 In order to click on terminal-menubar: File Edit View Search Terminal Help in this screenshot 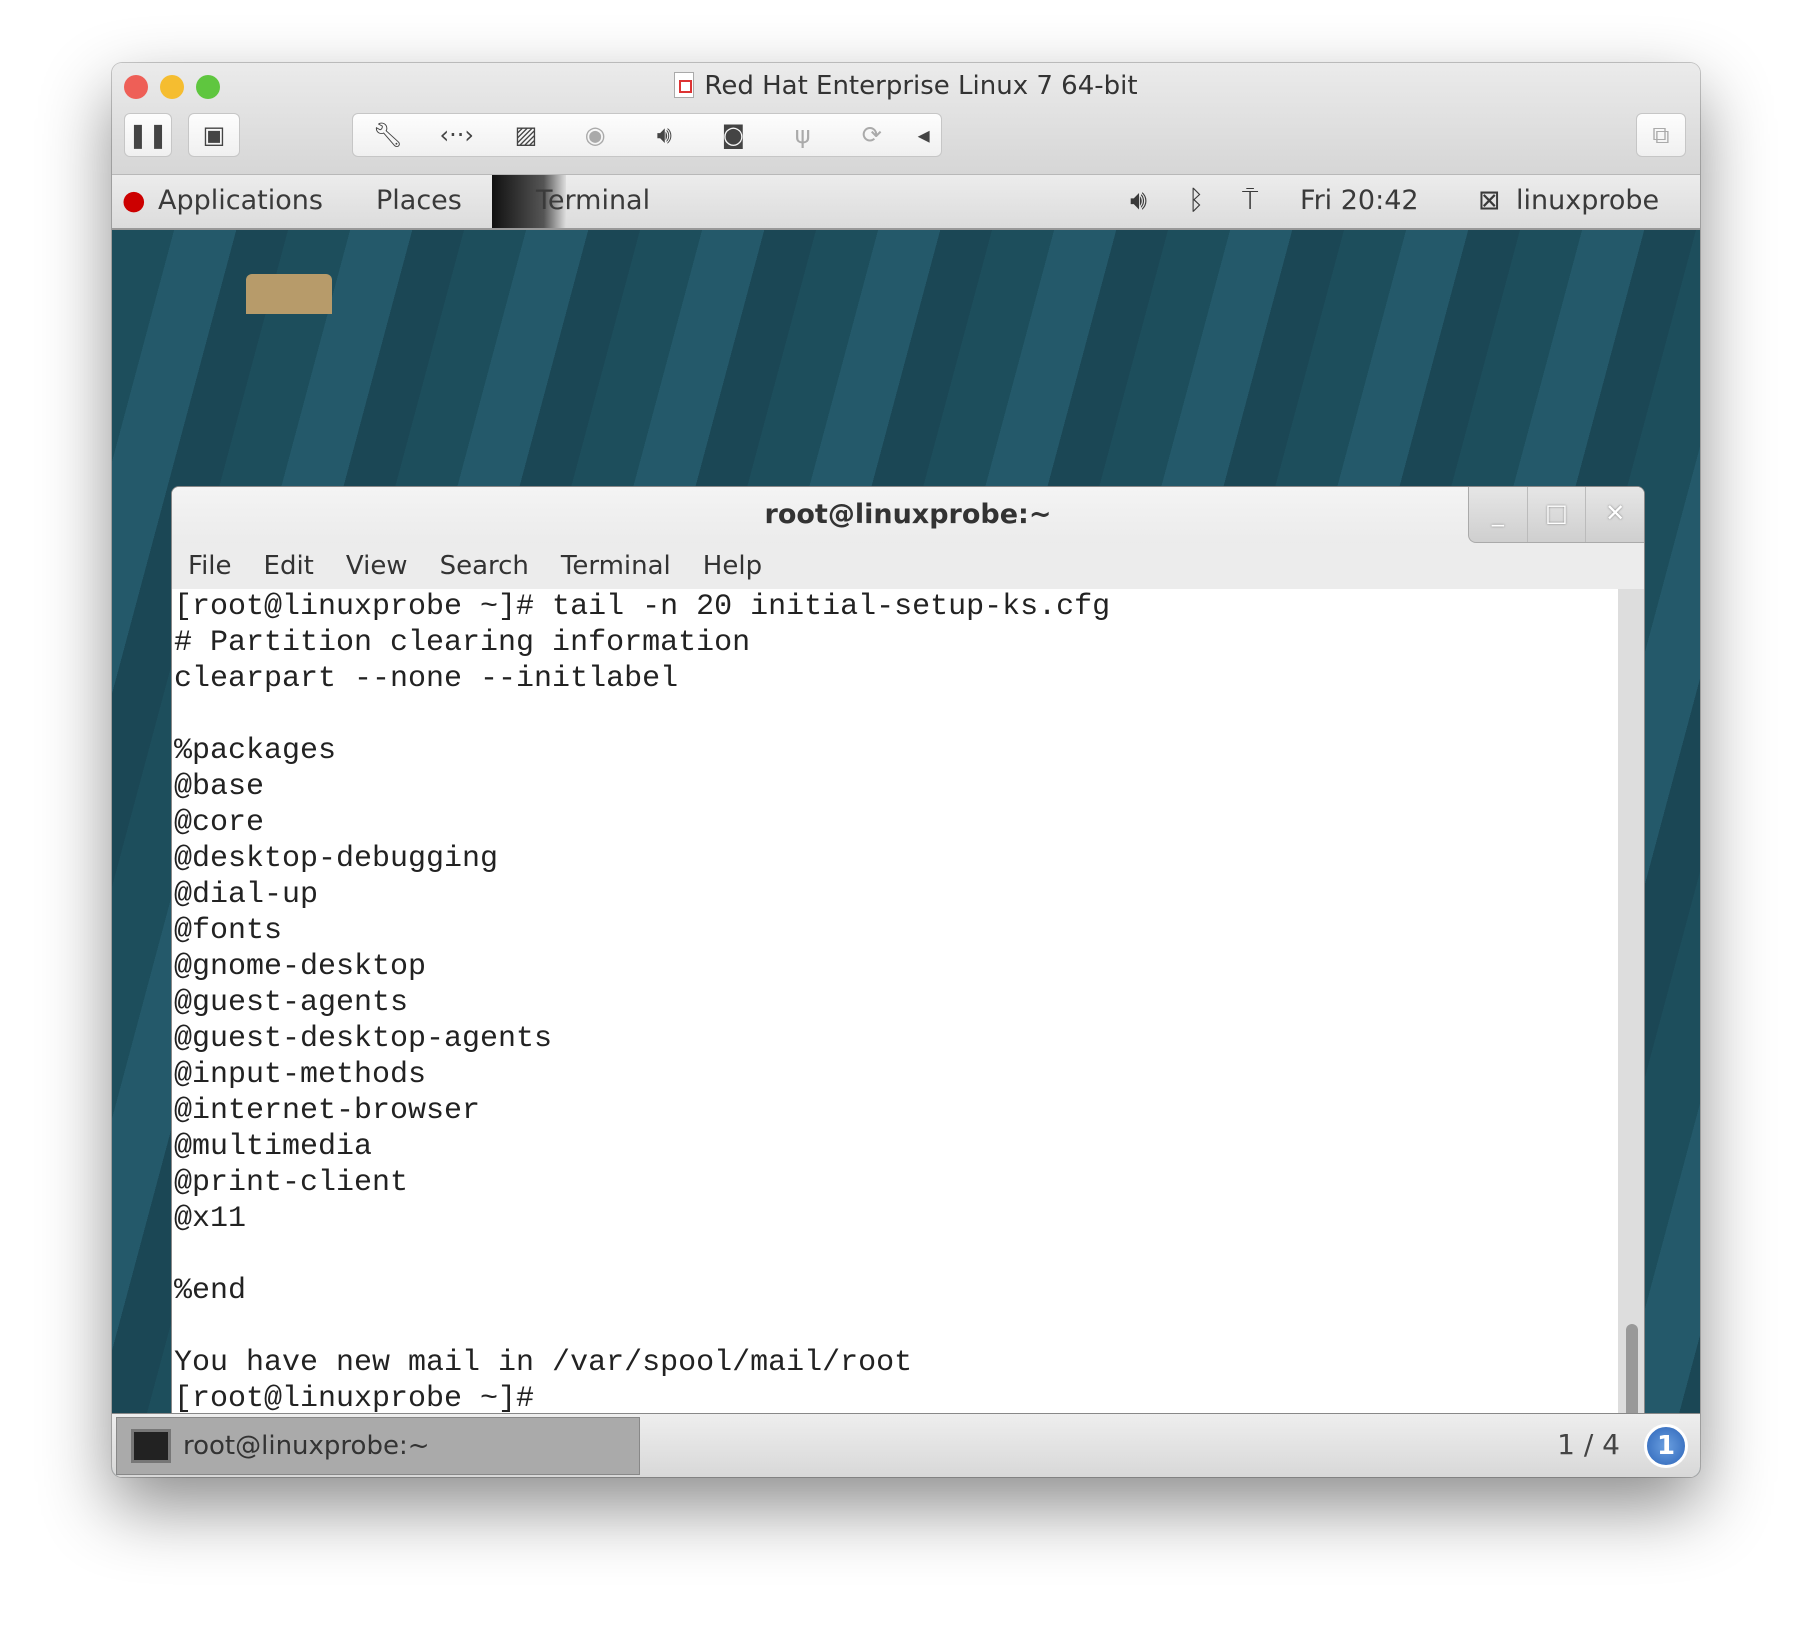, I will do `click(908, 566)`.